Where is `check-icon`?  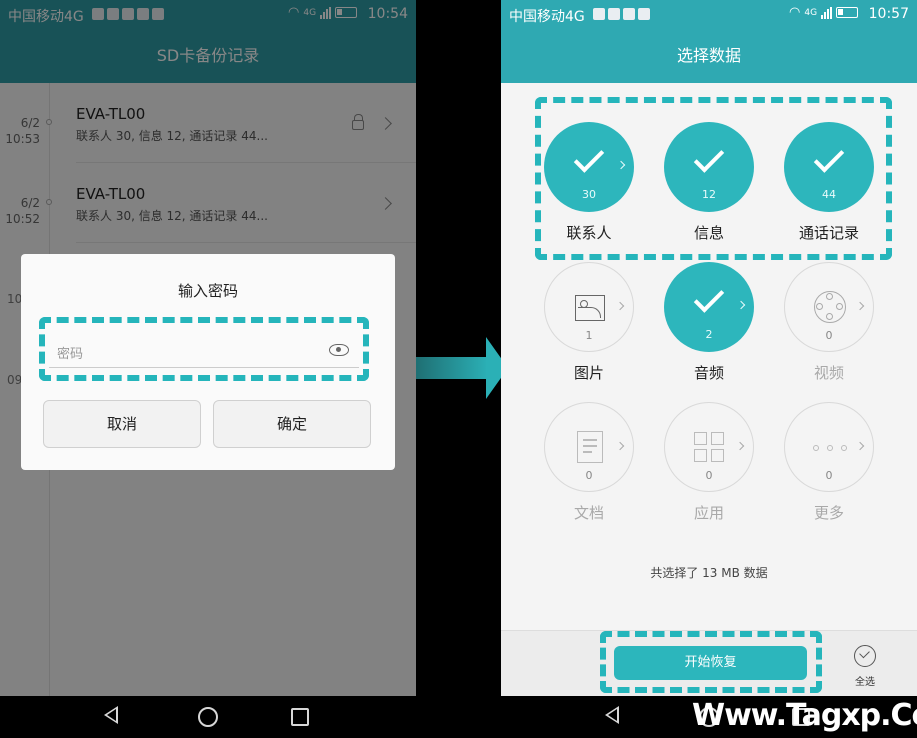 check-icon is located at coordinates (709, 297).